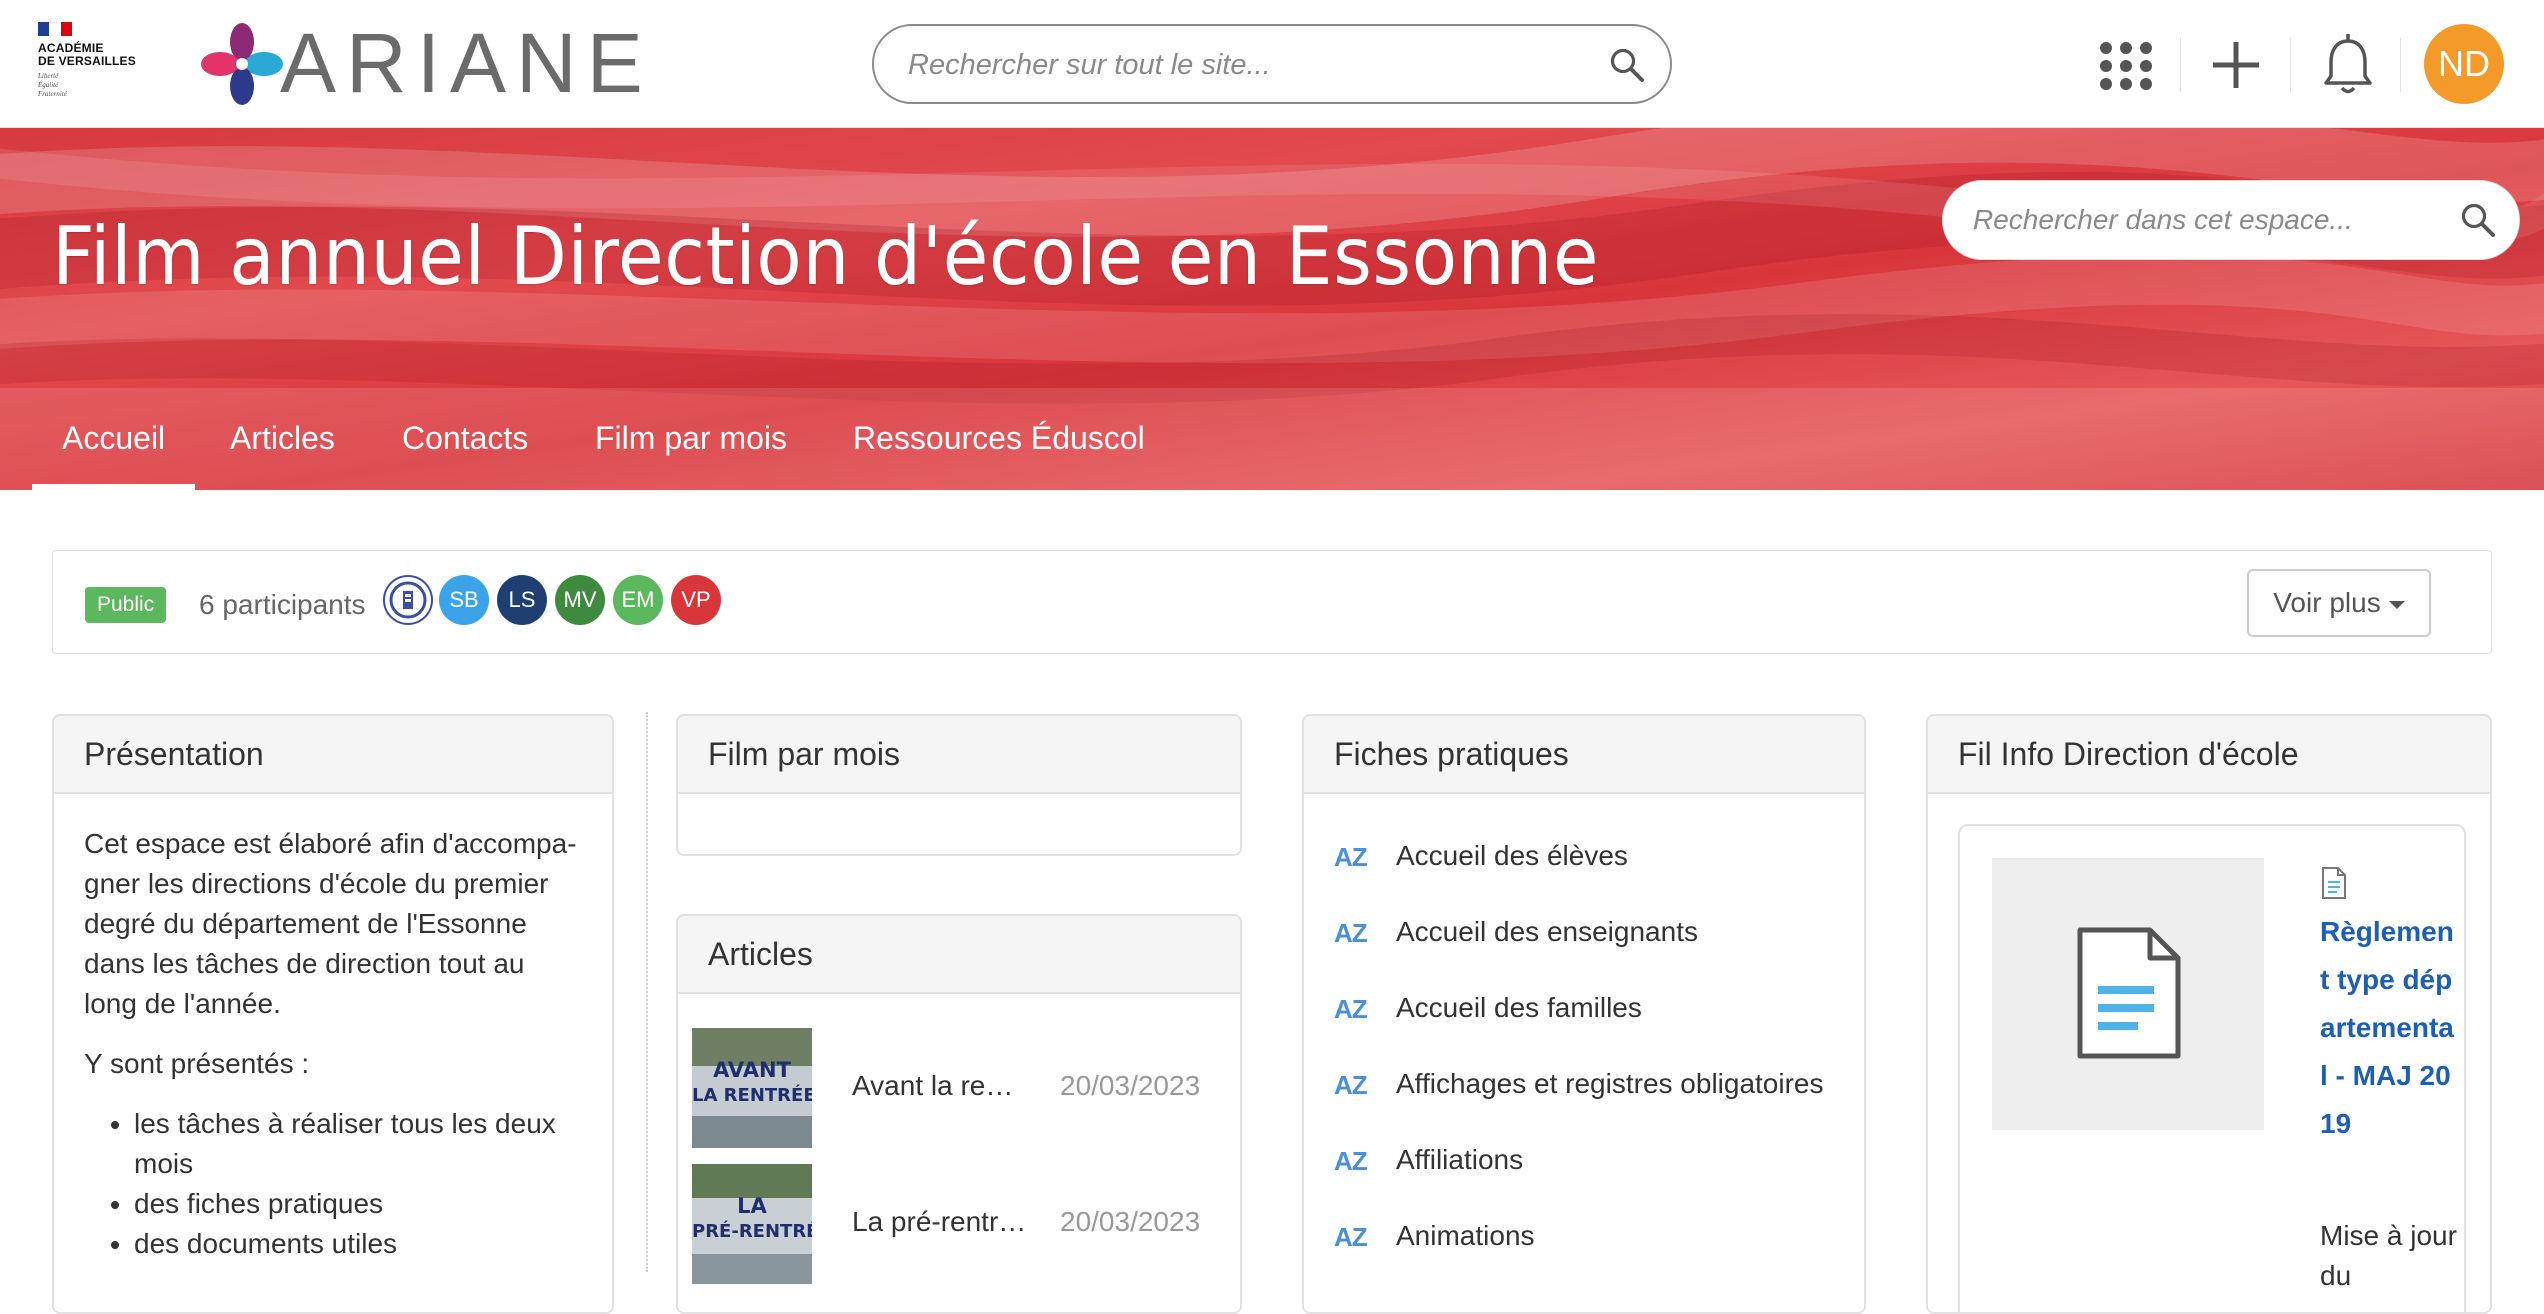 Image resolution: width=2544 pixels, height=1314 pixels. What do you see at coordinates (126, 605) in the screenshot?
I see `visibility-badge: Public` at bounding box center [126, 605].